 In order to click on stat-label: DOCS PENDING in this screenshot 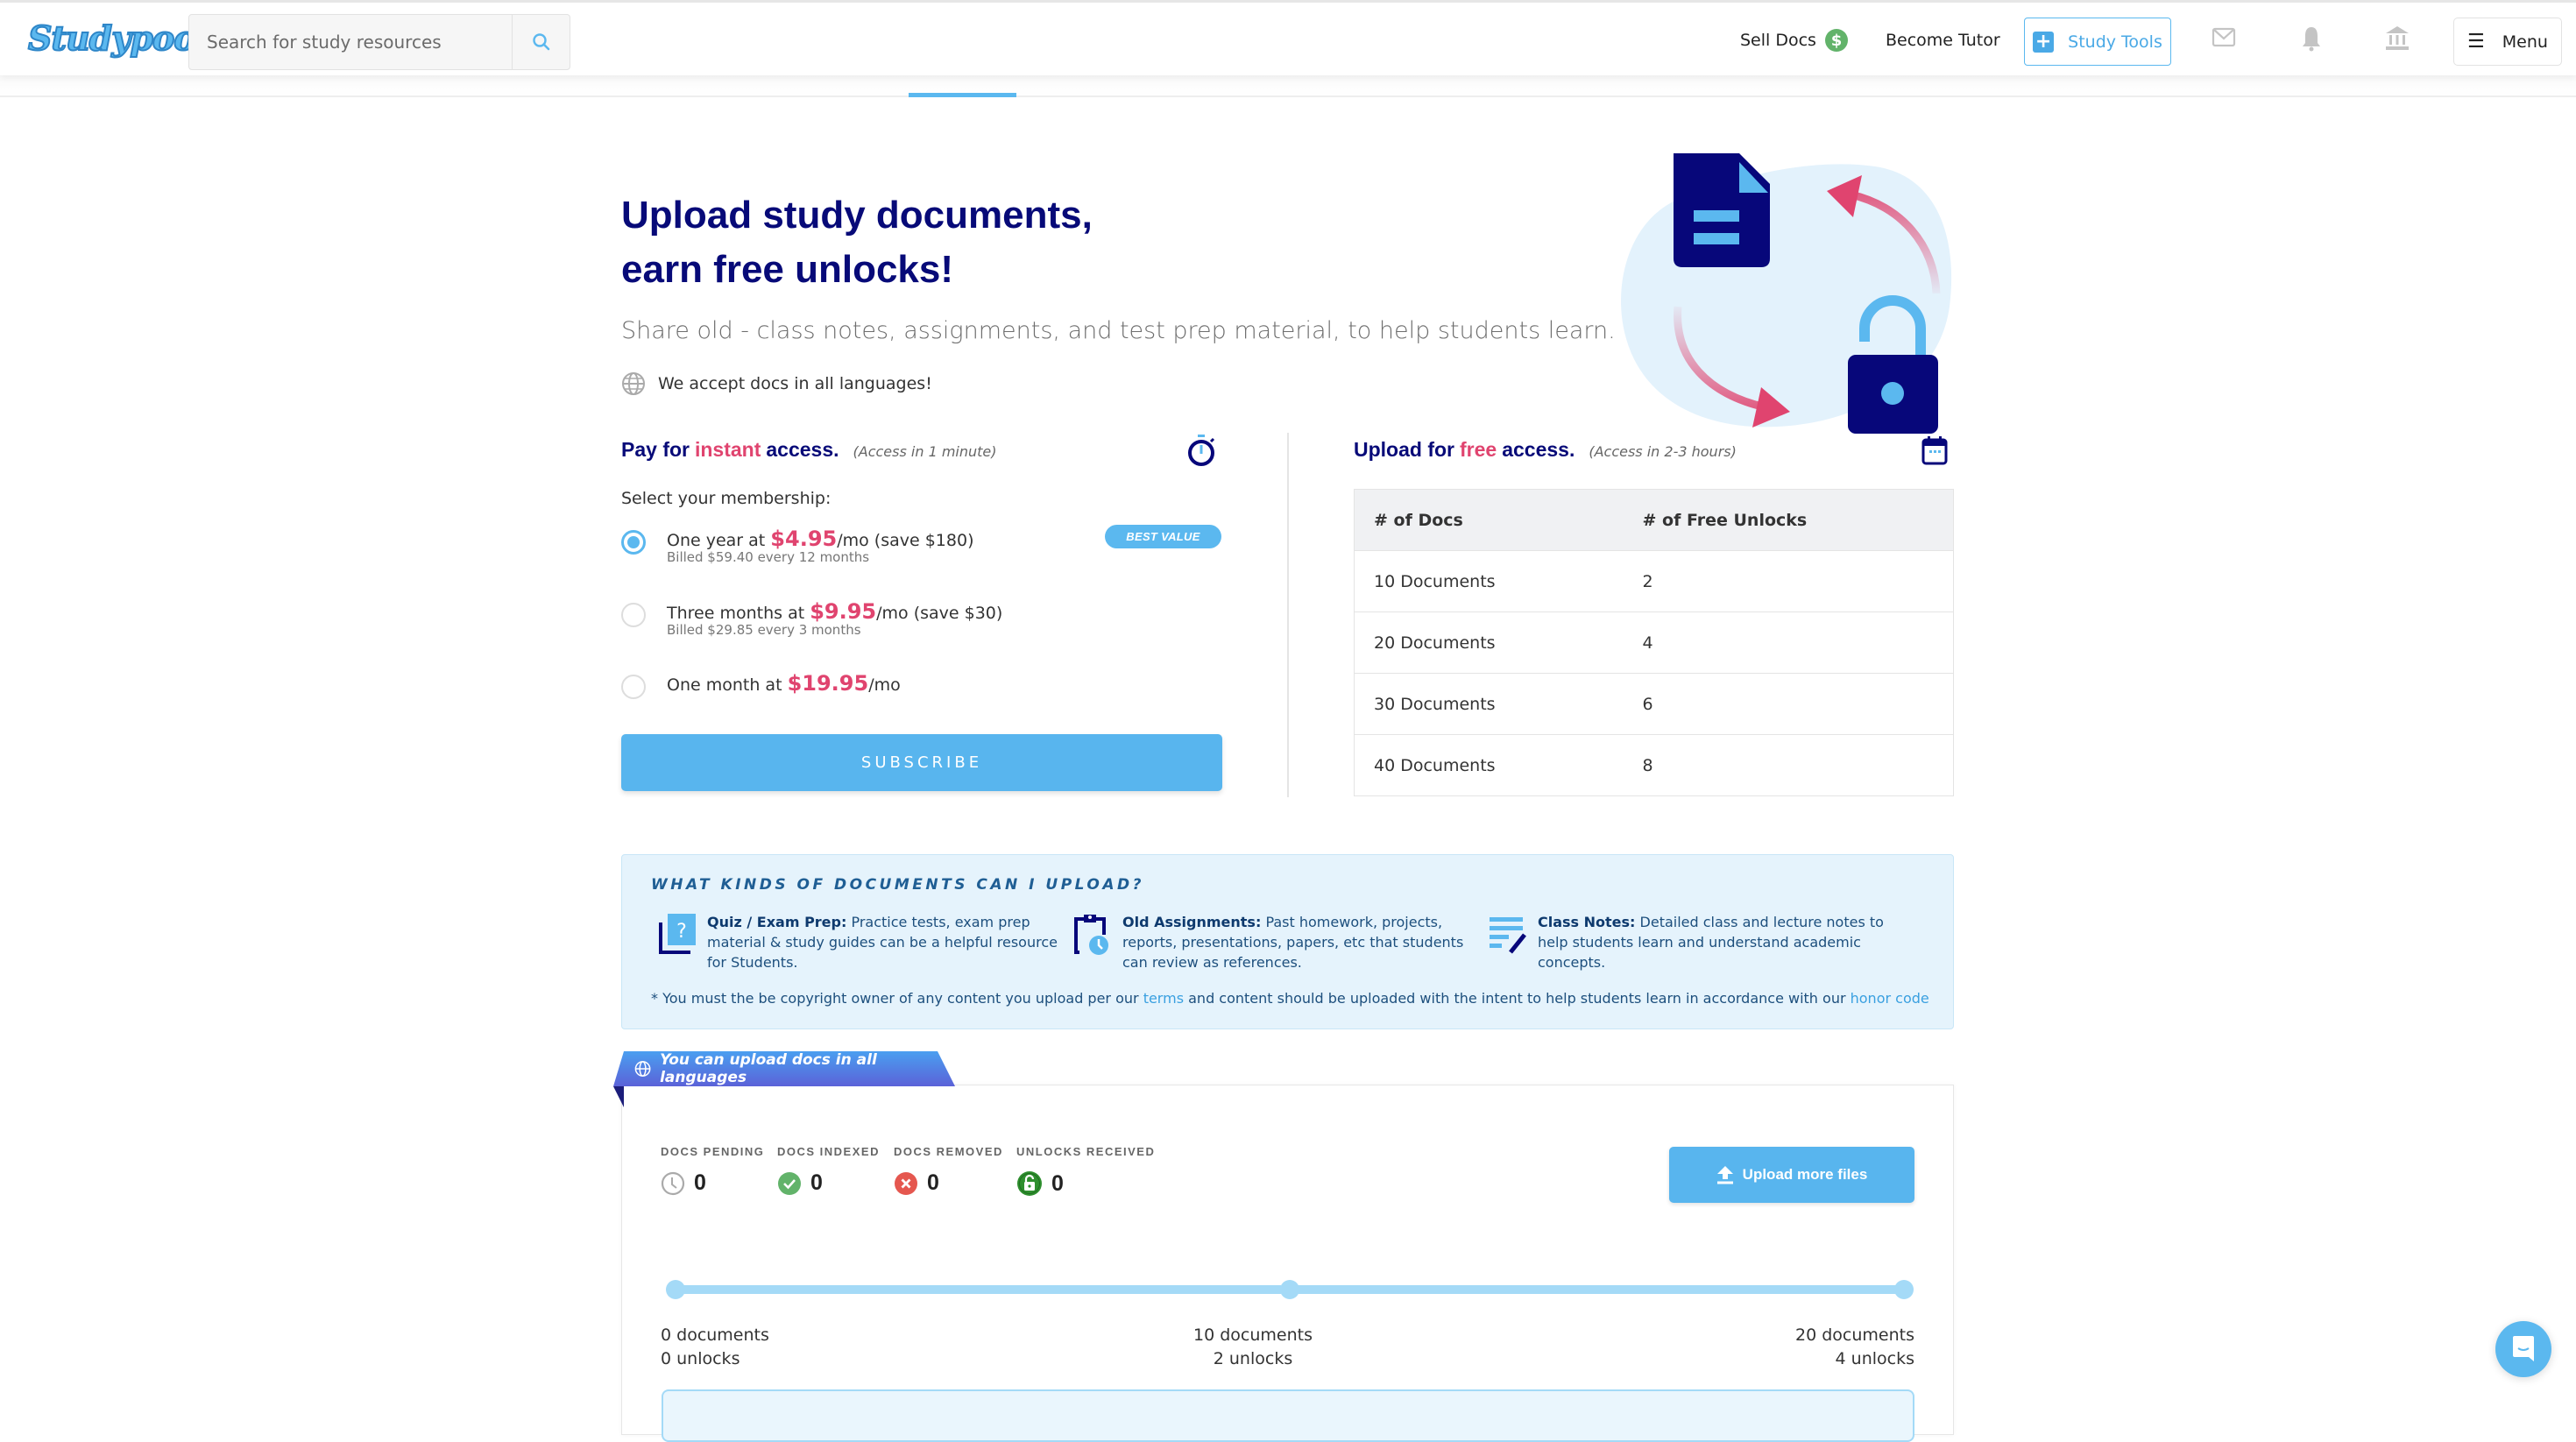, I will do `click(713, 1151)`.